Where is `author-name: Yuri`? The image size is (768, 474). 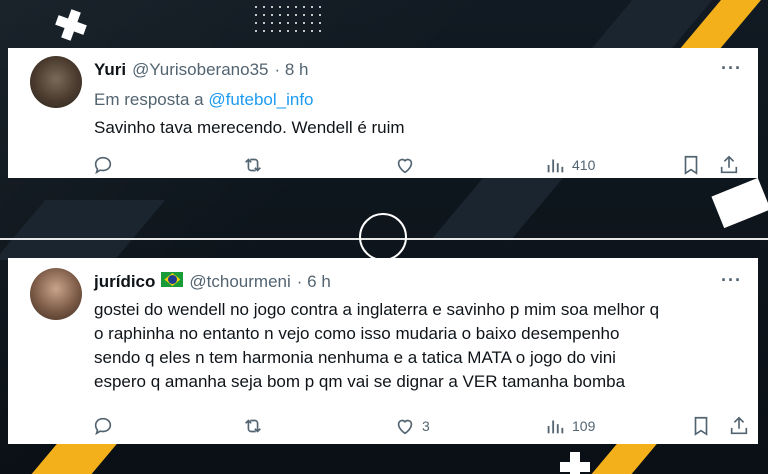
author-name: Yuri is located at coordinates (110, 70).